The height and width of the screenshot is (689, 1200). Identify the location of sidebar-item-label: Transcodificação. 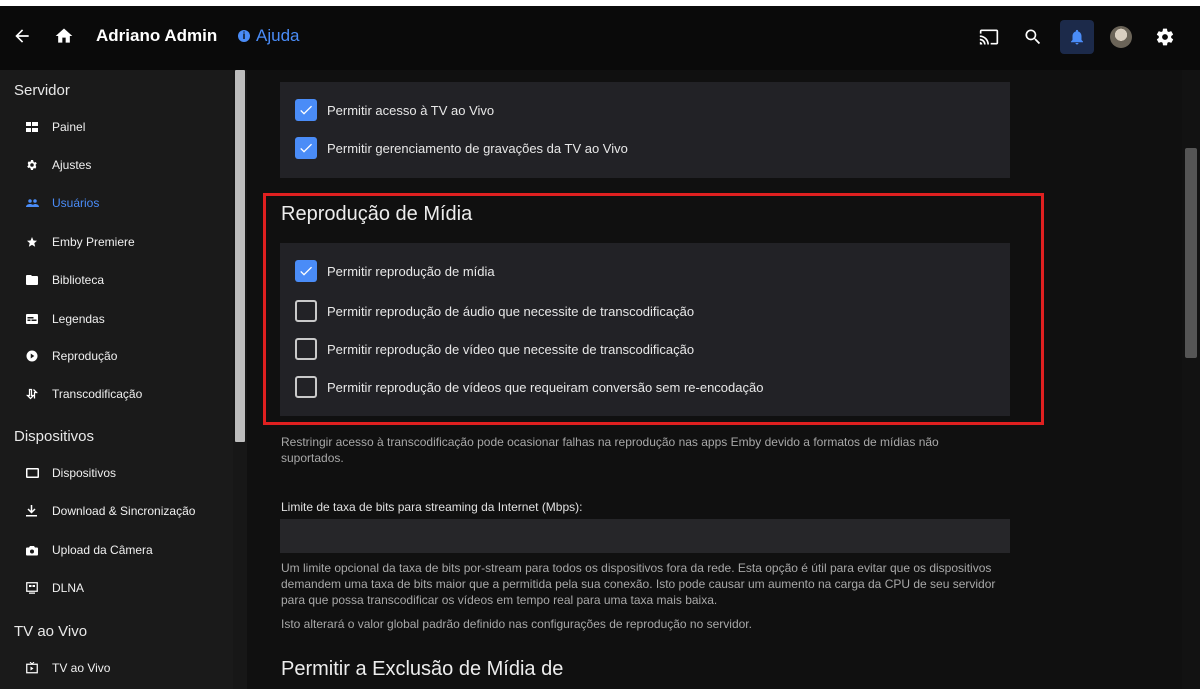
(97, 394).